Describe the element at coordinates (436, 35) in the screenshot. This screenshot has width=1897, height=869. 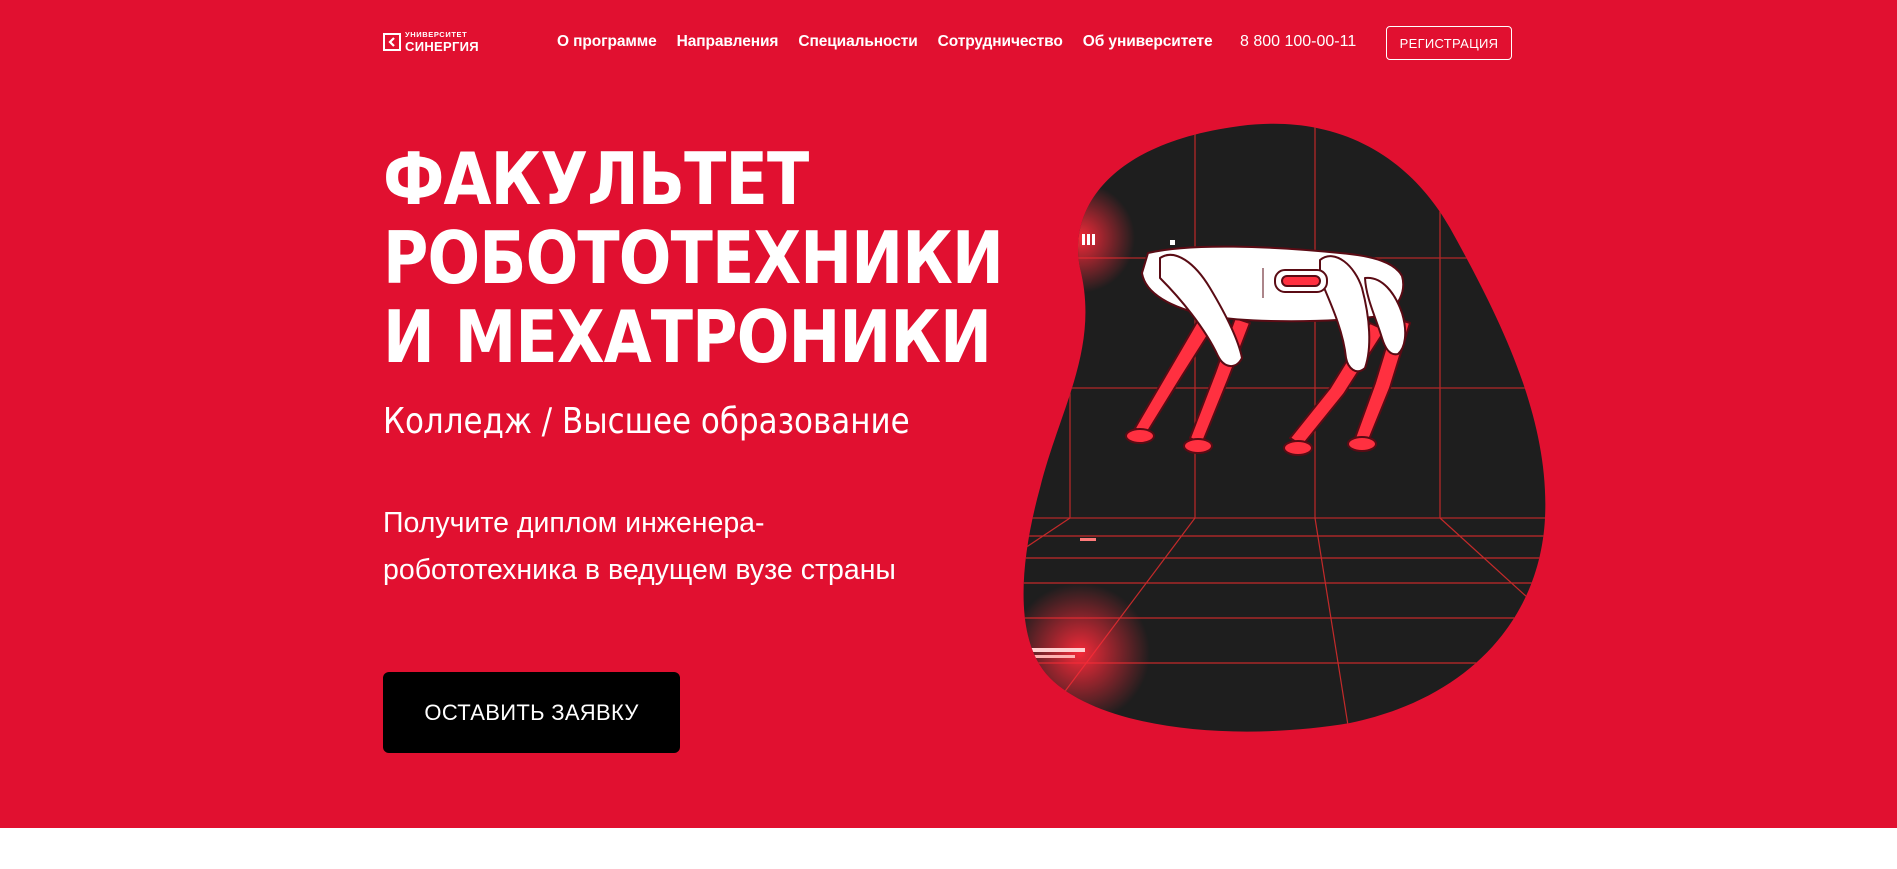
I see `logo-text-top: УНИВЕРСИТЕТ` at that location.